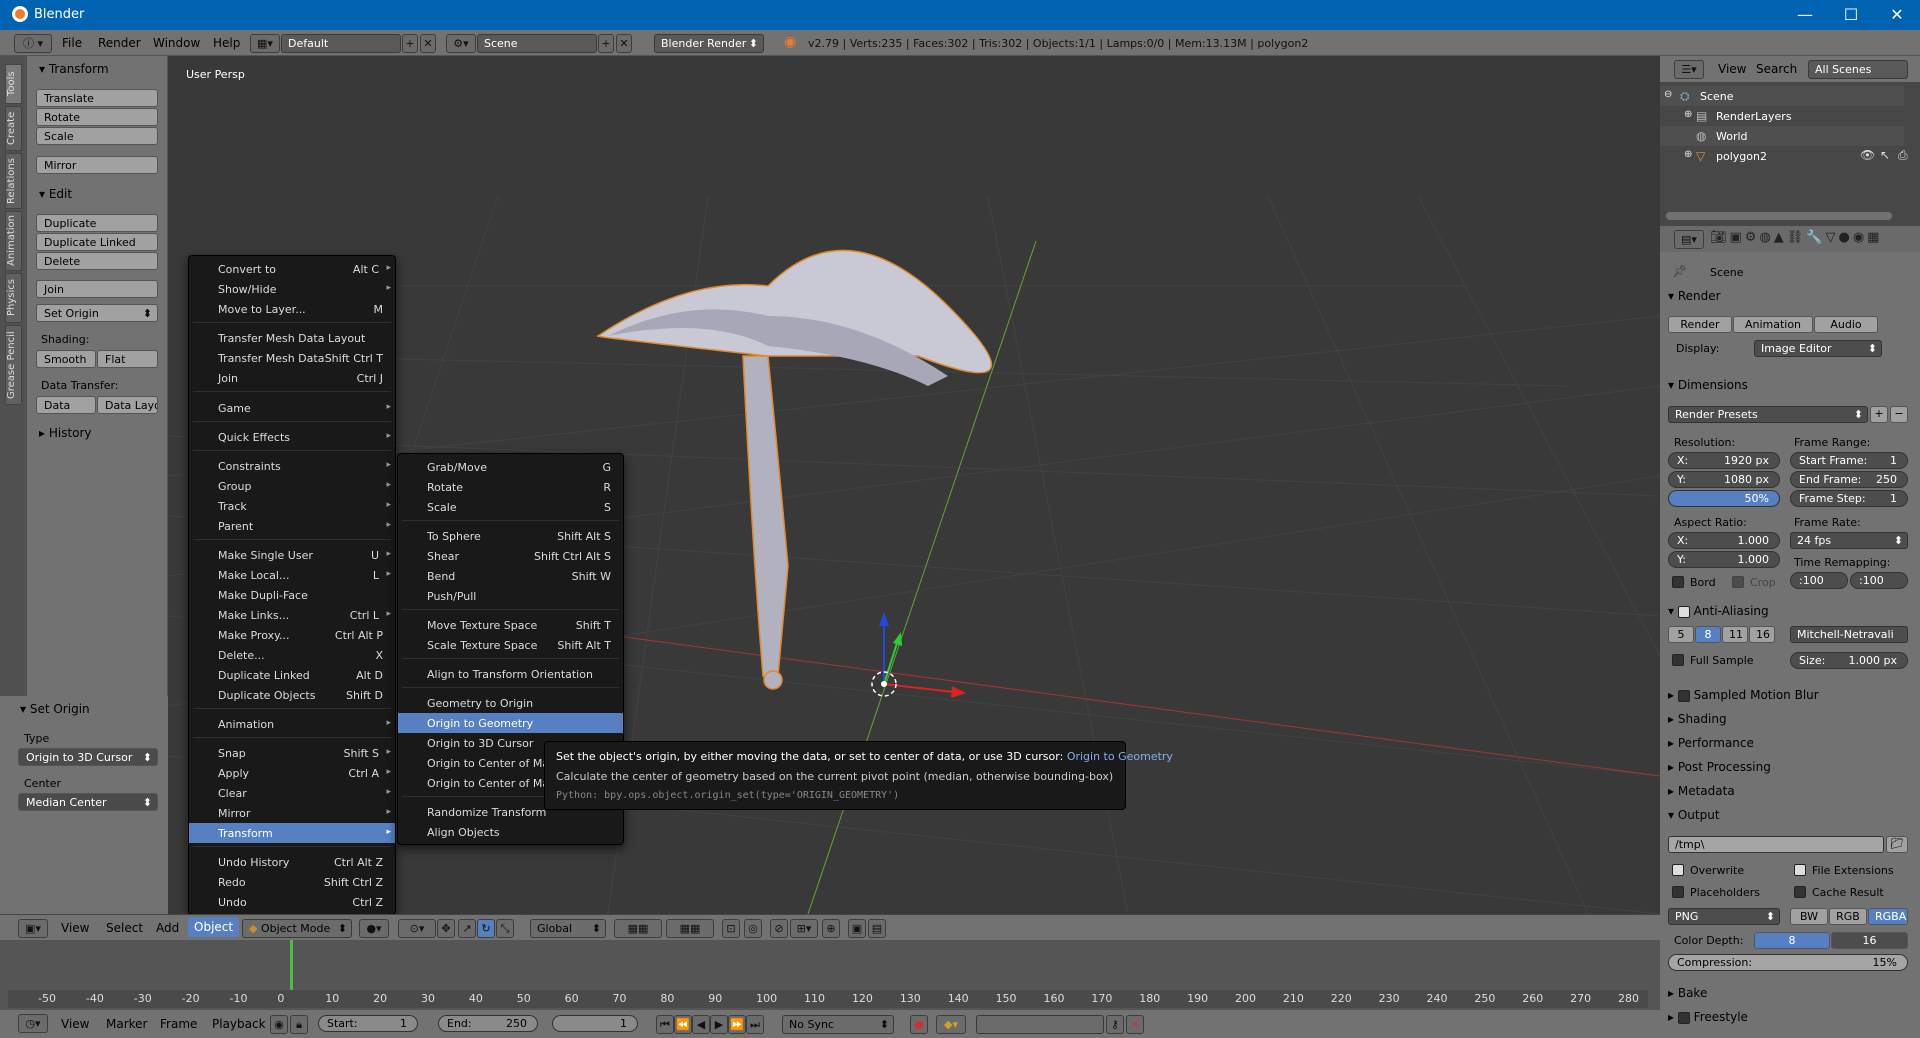  What do you see at coordinates (75, 928) in the screenshot?
I see `menu-view: View` at bounding box center [75, 928].